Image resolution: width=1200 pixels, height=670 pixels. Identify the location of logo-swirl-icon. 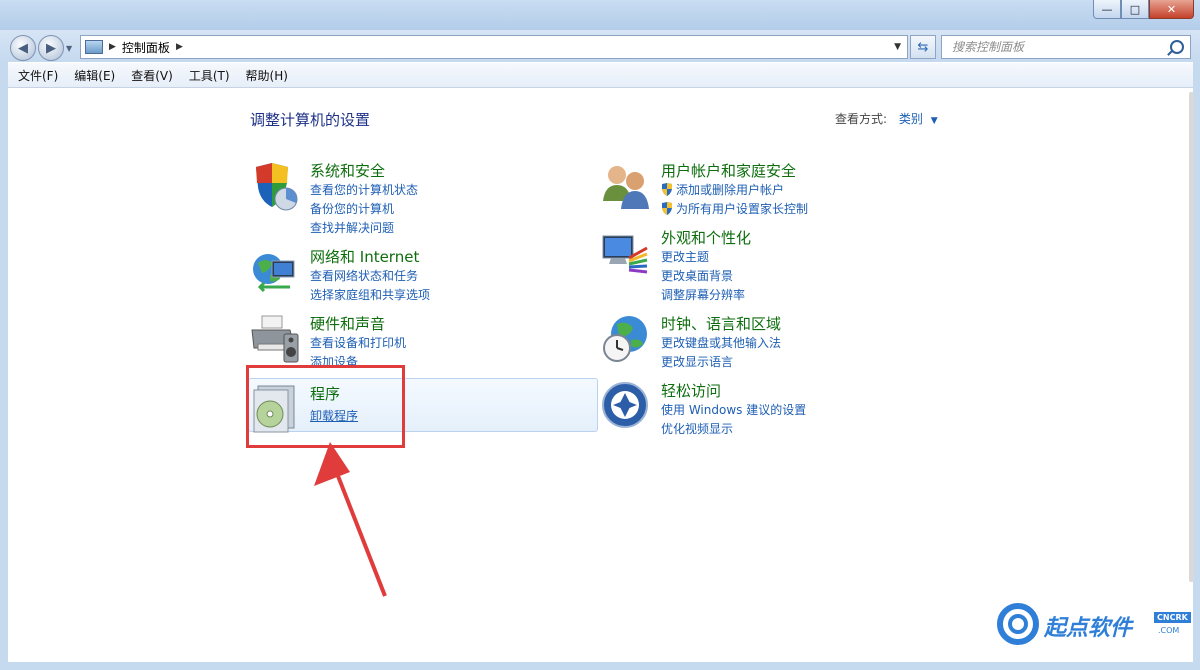
(1018, 624).